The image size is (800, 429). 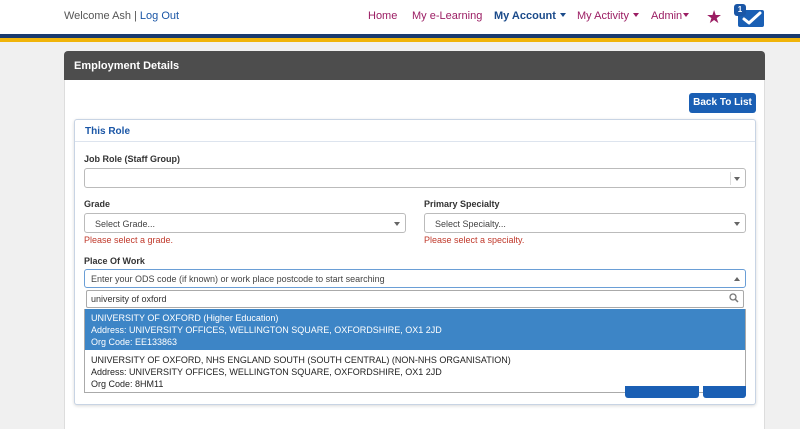 I want to click on nav-admin: Admin, so click(x=670, y=17).